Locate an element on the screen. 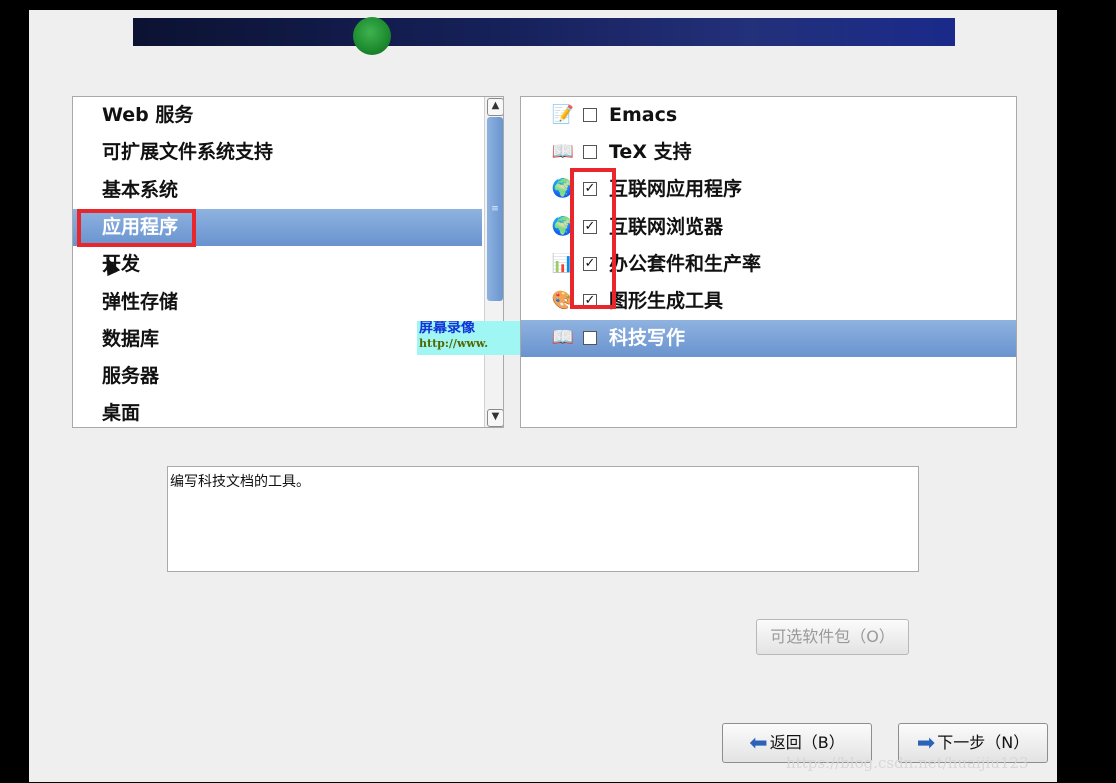 The height and width of the screenshot is (783, 1116). package-label: 互联网浏览器 is located at coordinates (666, 226).